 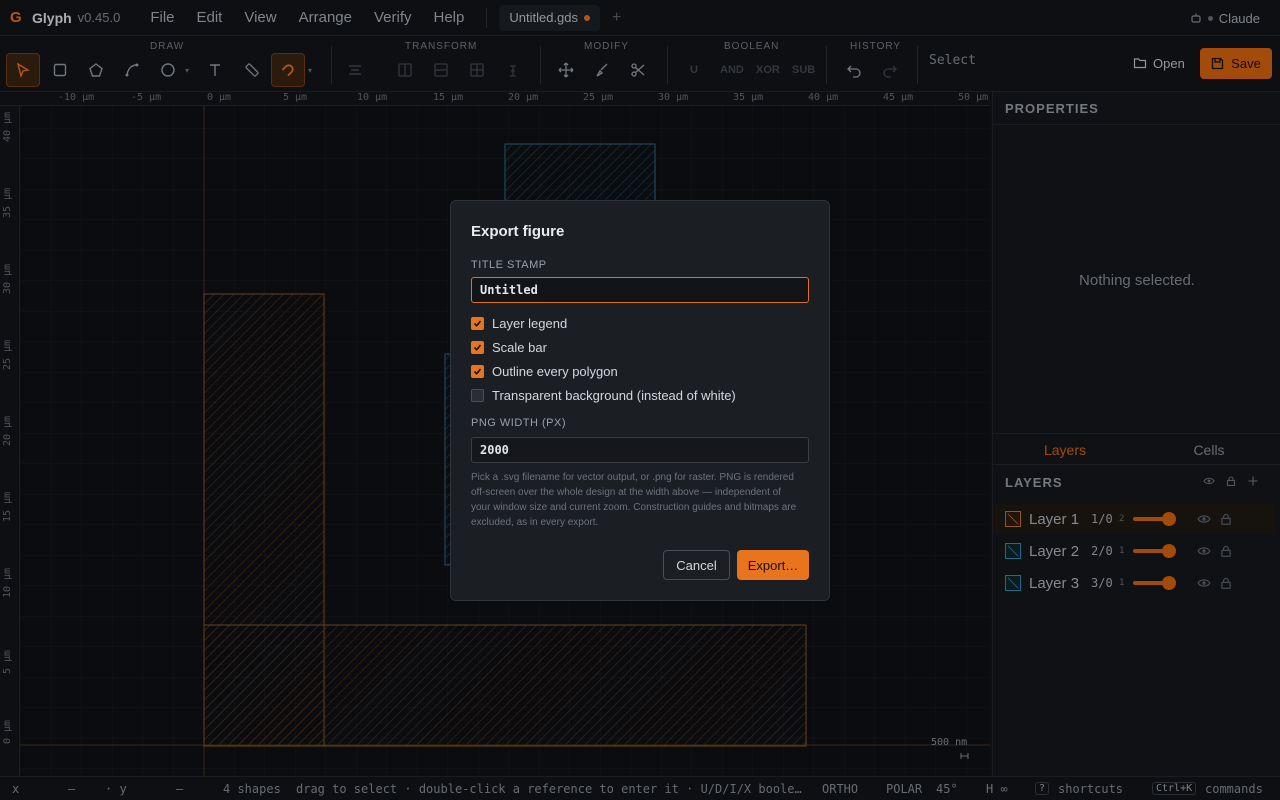 I want to click on scale-bar-option: Scale bar, so click(x=509, y=347).